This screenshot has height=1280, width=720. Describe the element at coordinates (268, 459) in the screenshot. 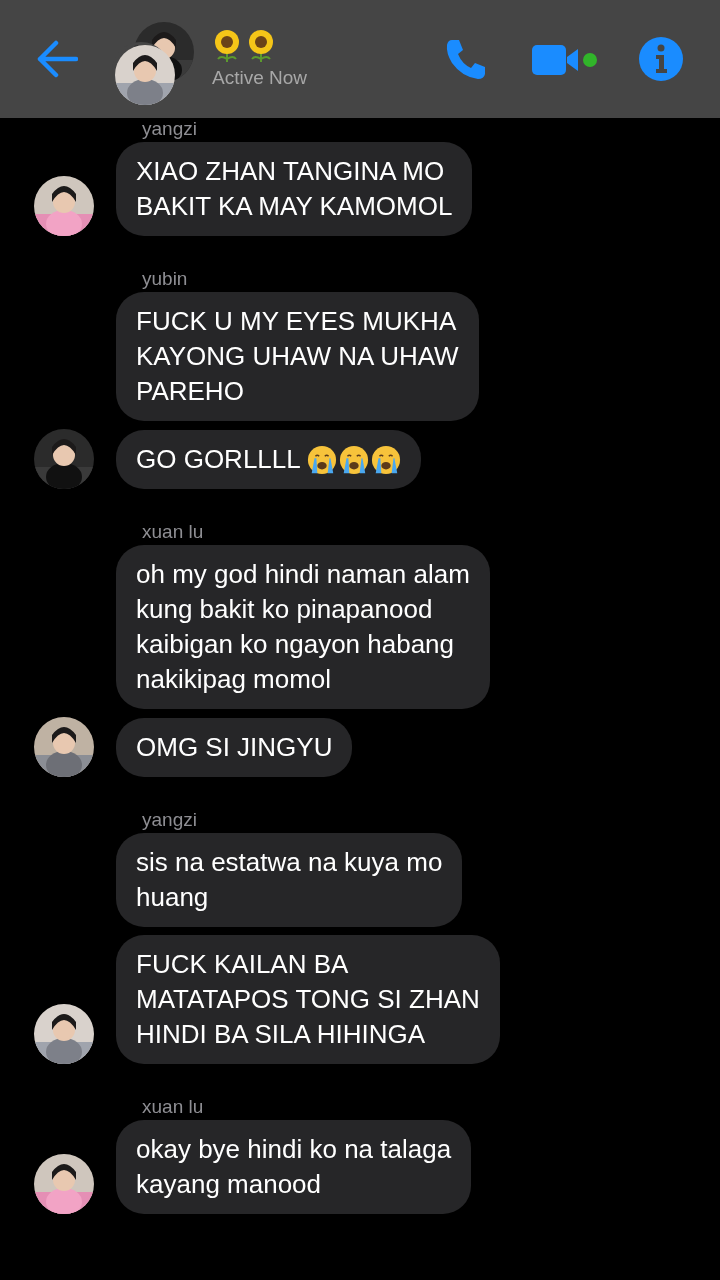

I see `message-bubble: GO GORLLLL` at that location.